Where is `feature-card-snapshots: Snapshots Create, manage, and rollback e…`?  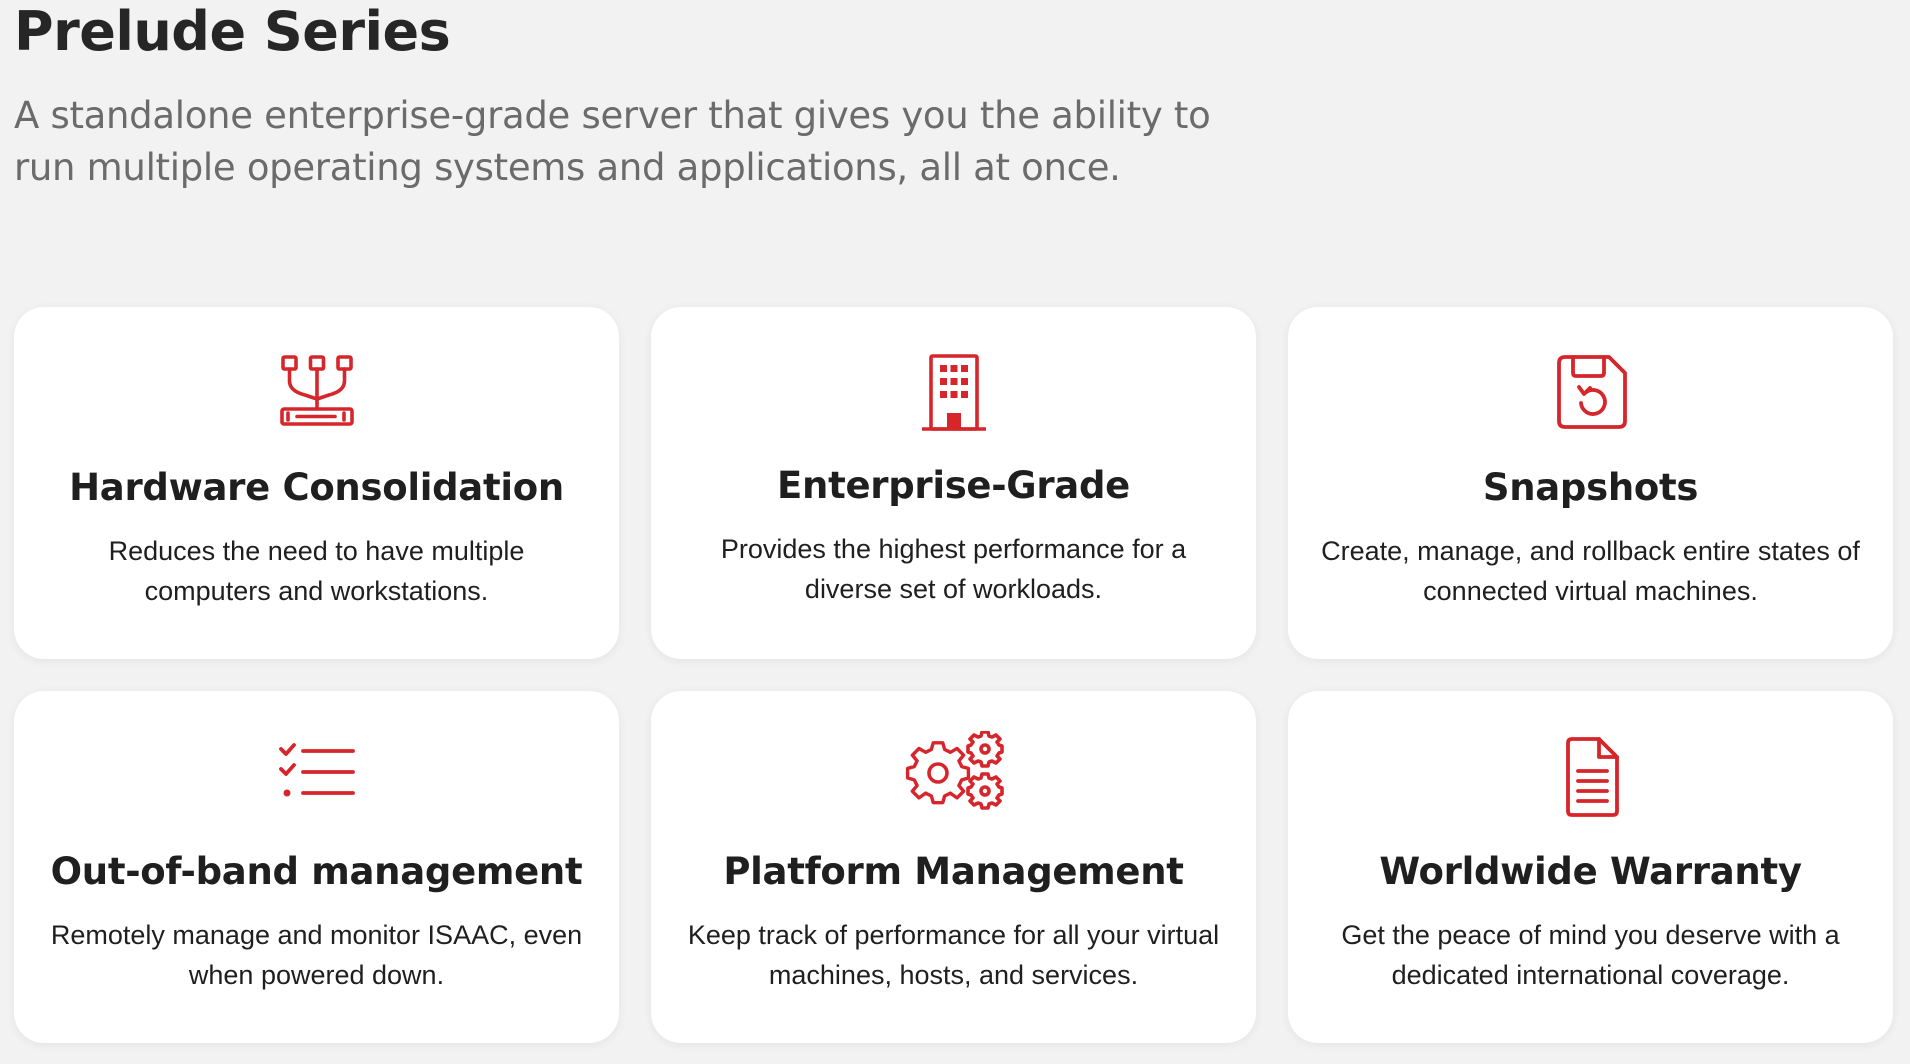
feature-card-snapshots: Snapshots Create, manage, and rollback e… is located at coordinates (1590, 483).